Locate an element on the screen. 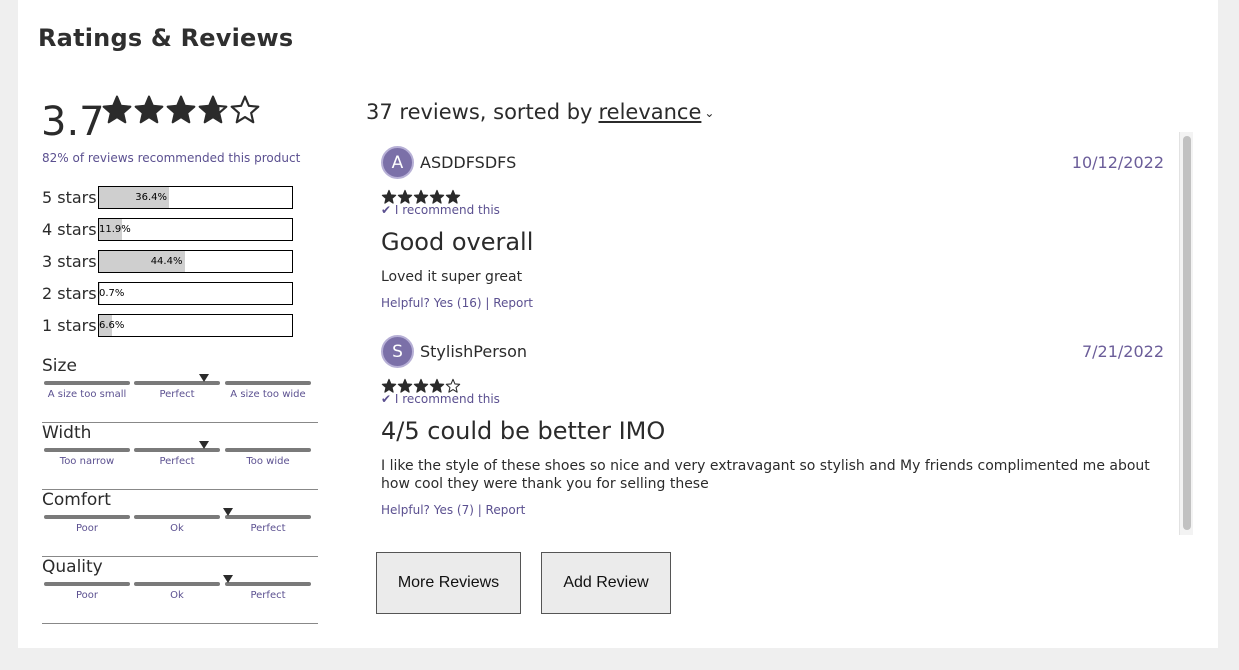 This screenshot has height=670, width=1239. breakdown-bar: 6.6% is located at coordinates (195, 325).